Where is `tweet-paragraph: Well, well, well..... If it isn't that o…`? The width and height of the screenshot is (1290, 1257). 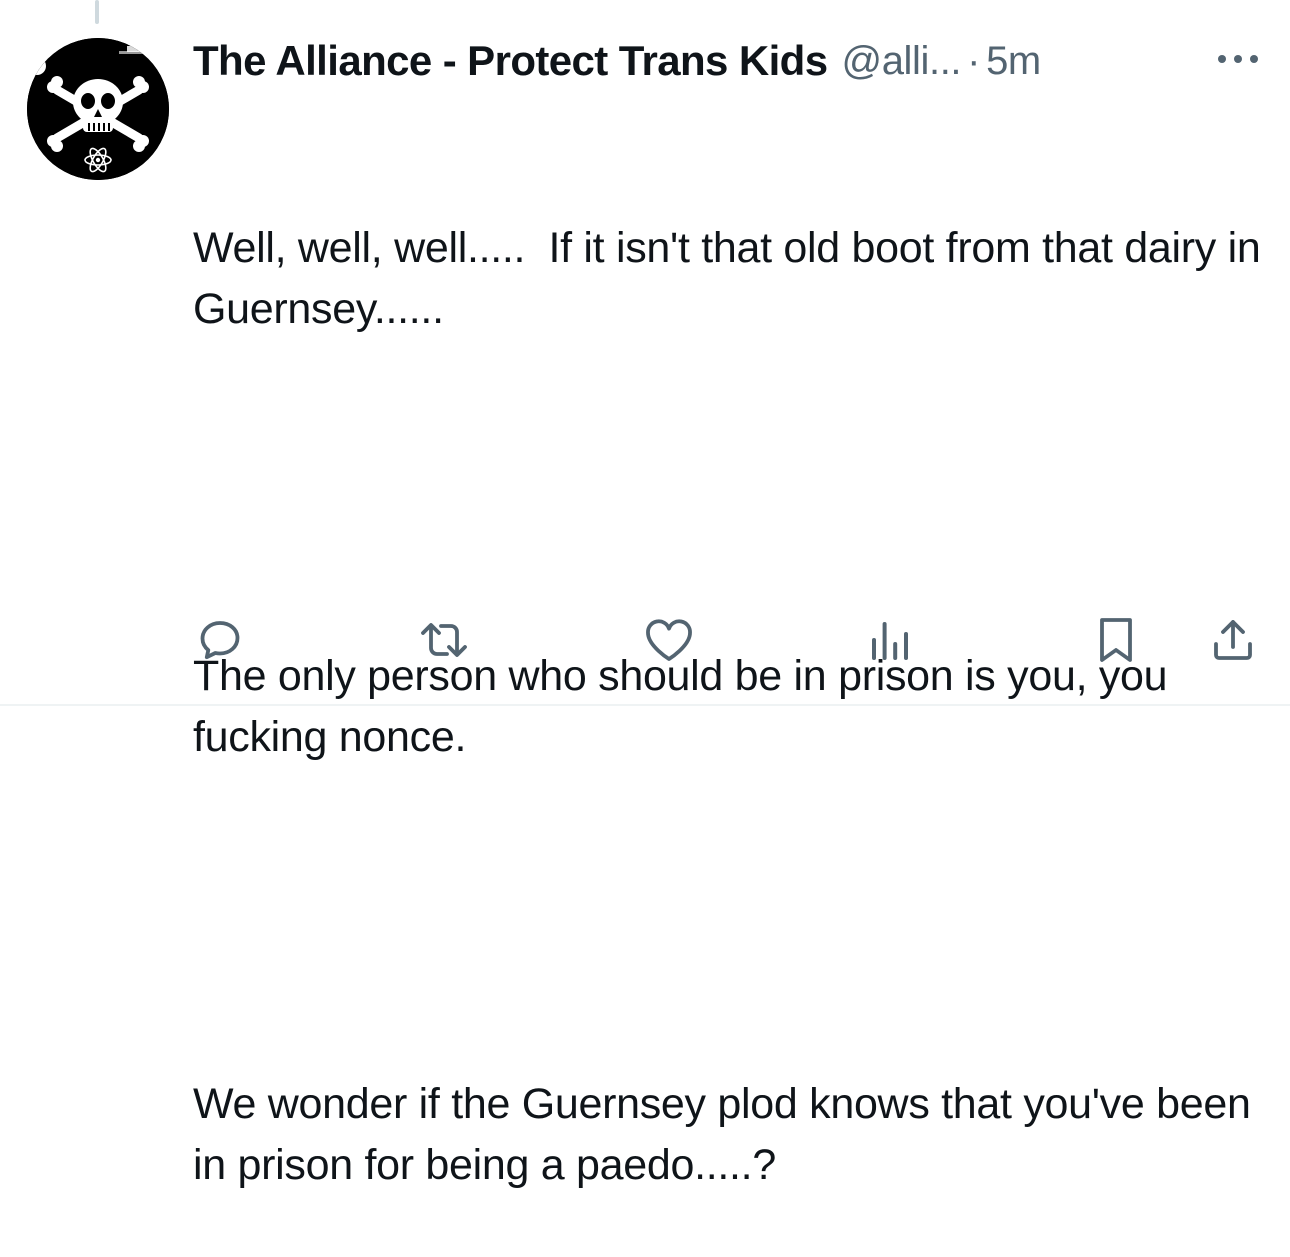 tweet-paragraph: Well, well, well..... If it isn't that o… is located at coordinates (733, 278).